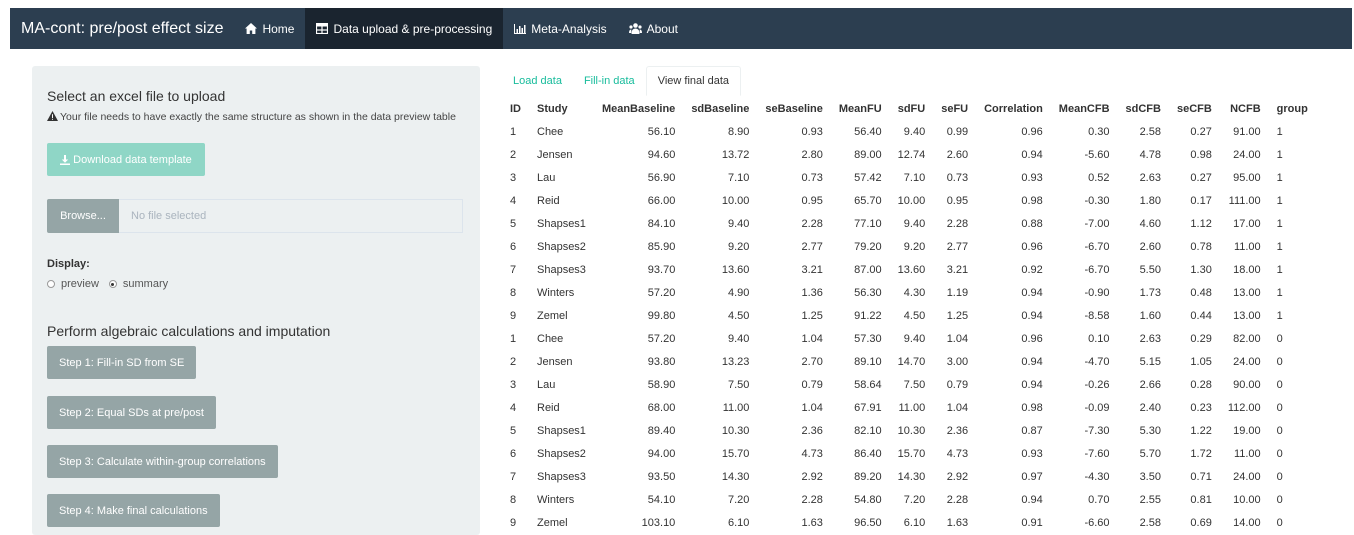 Image resolution: width=1354 pixels, height=535 pixels. I want to click on table-cell: Jensen, so click(555, 154).